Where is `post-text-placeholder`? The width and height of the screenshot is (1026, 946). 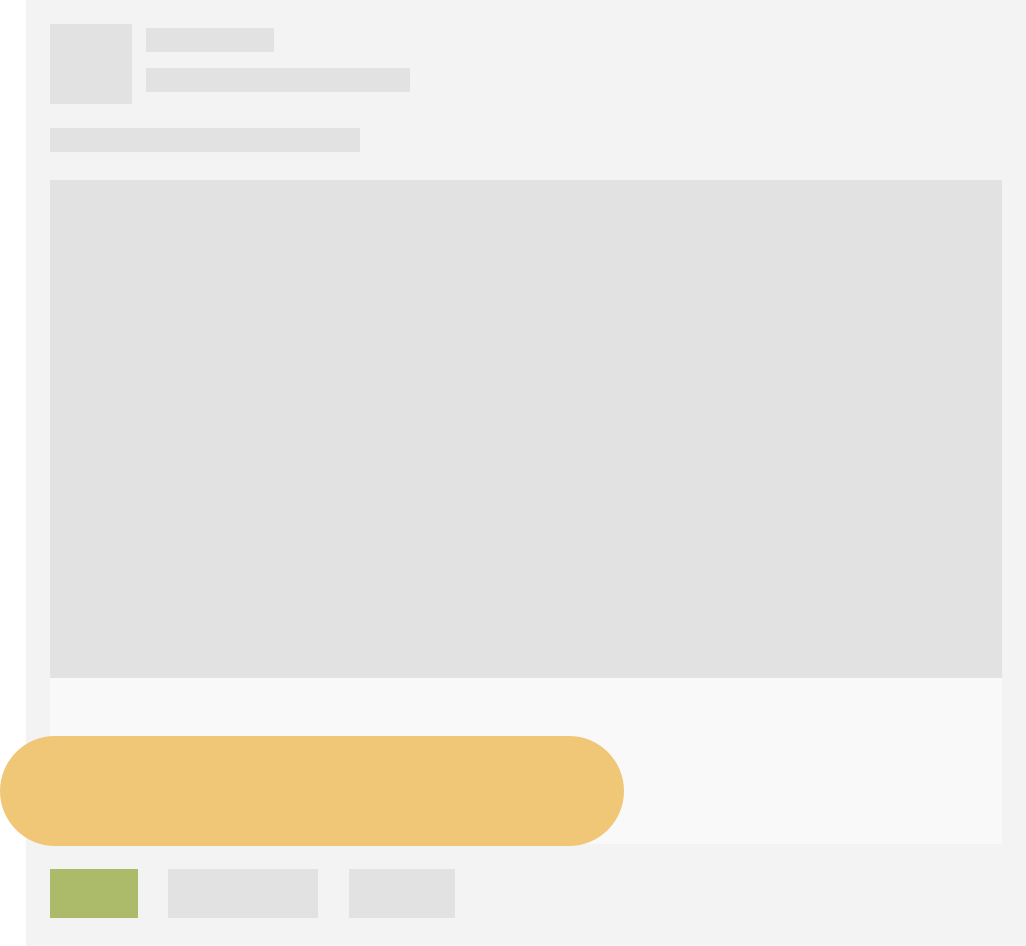
post-text-placeholder is located at coordinates (205, 140).